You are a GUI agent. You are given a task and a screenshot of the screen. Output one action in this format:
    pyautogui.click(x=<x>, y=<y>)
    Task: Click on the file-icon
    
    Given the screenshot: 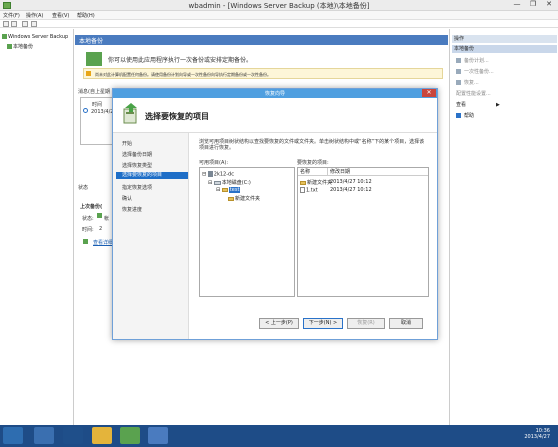 What is the action you would take?
    pyautogui.click(x=302, y=190)
    